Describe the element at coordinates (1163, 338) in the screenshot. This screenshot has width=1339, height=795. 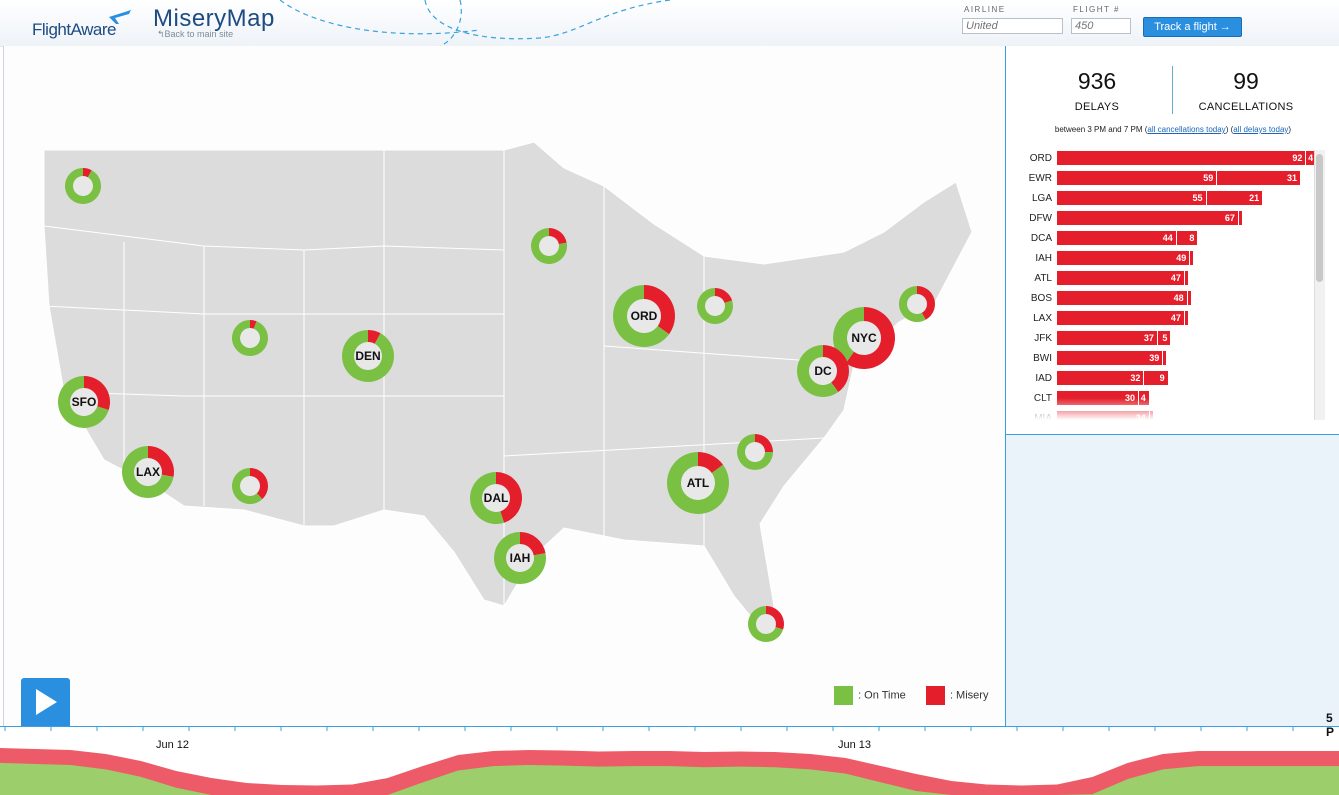
I see `cancellations-bar: 5` at that location.